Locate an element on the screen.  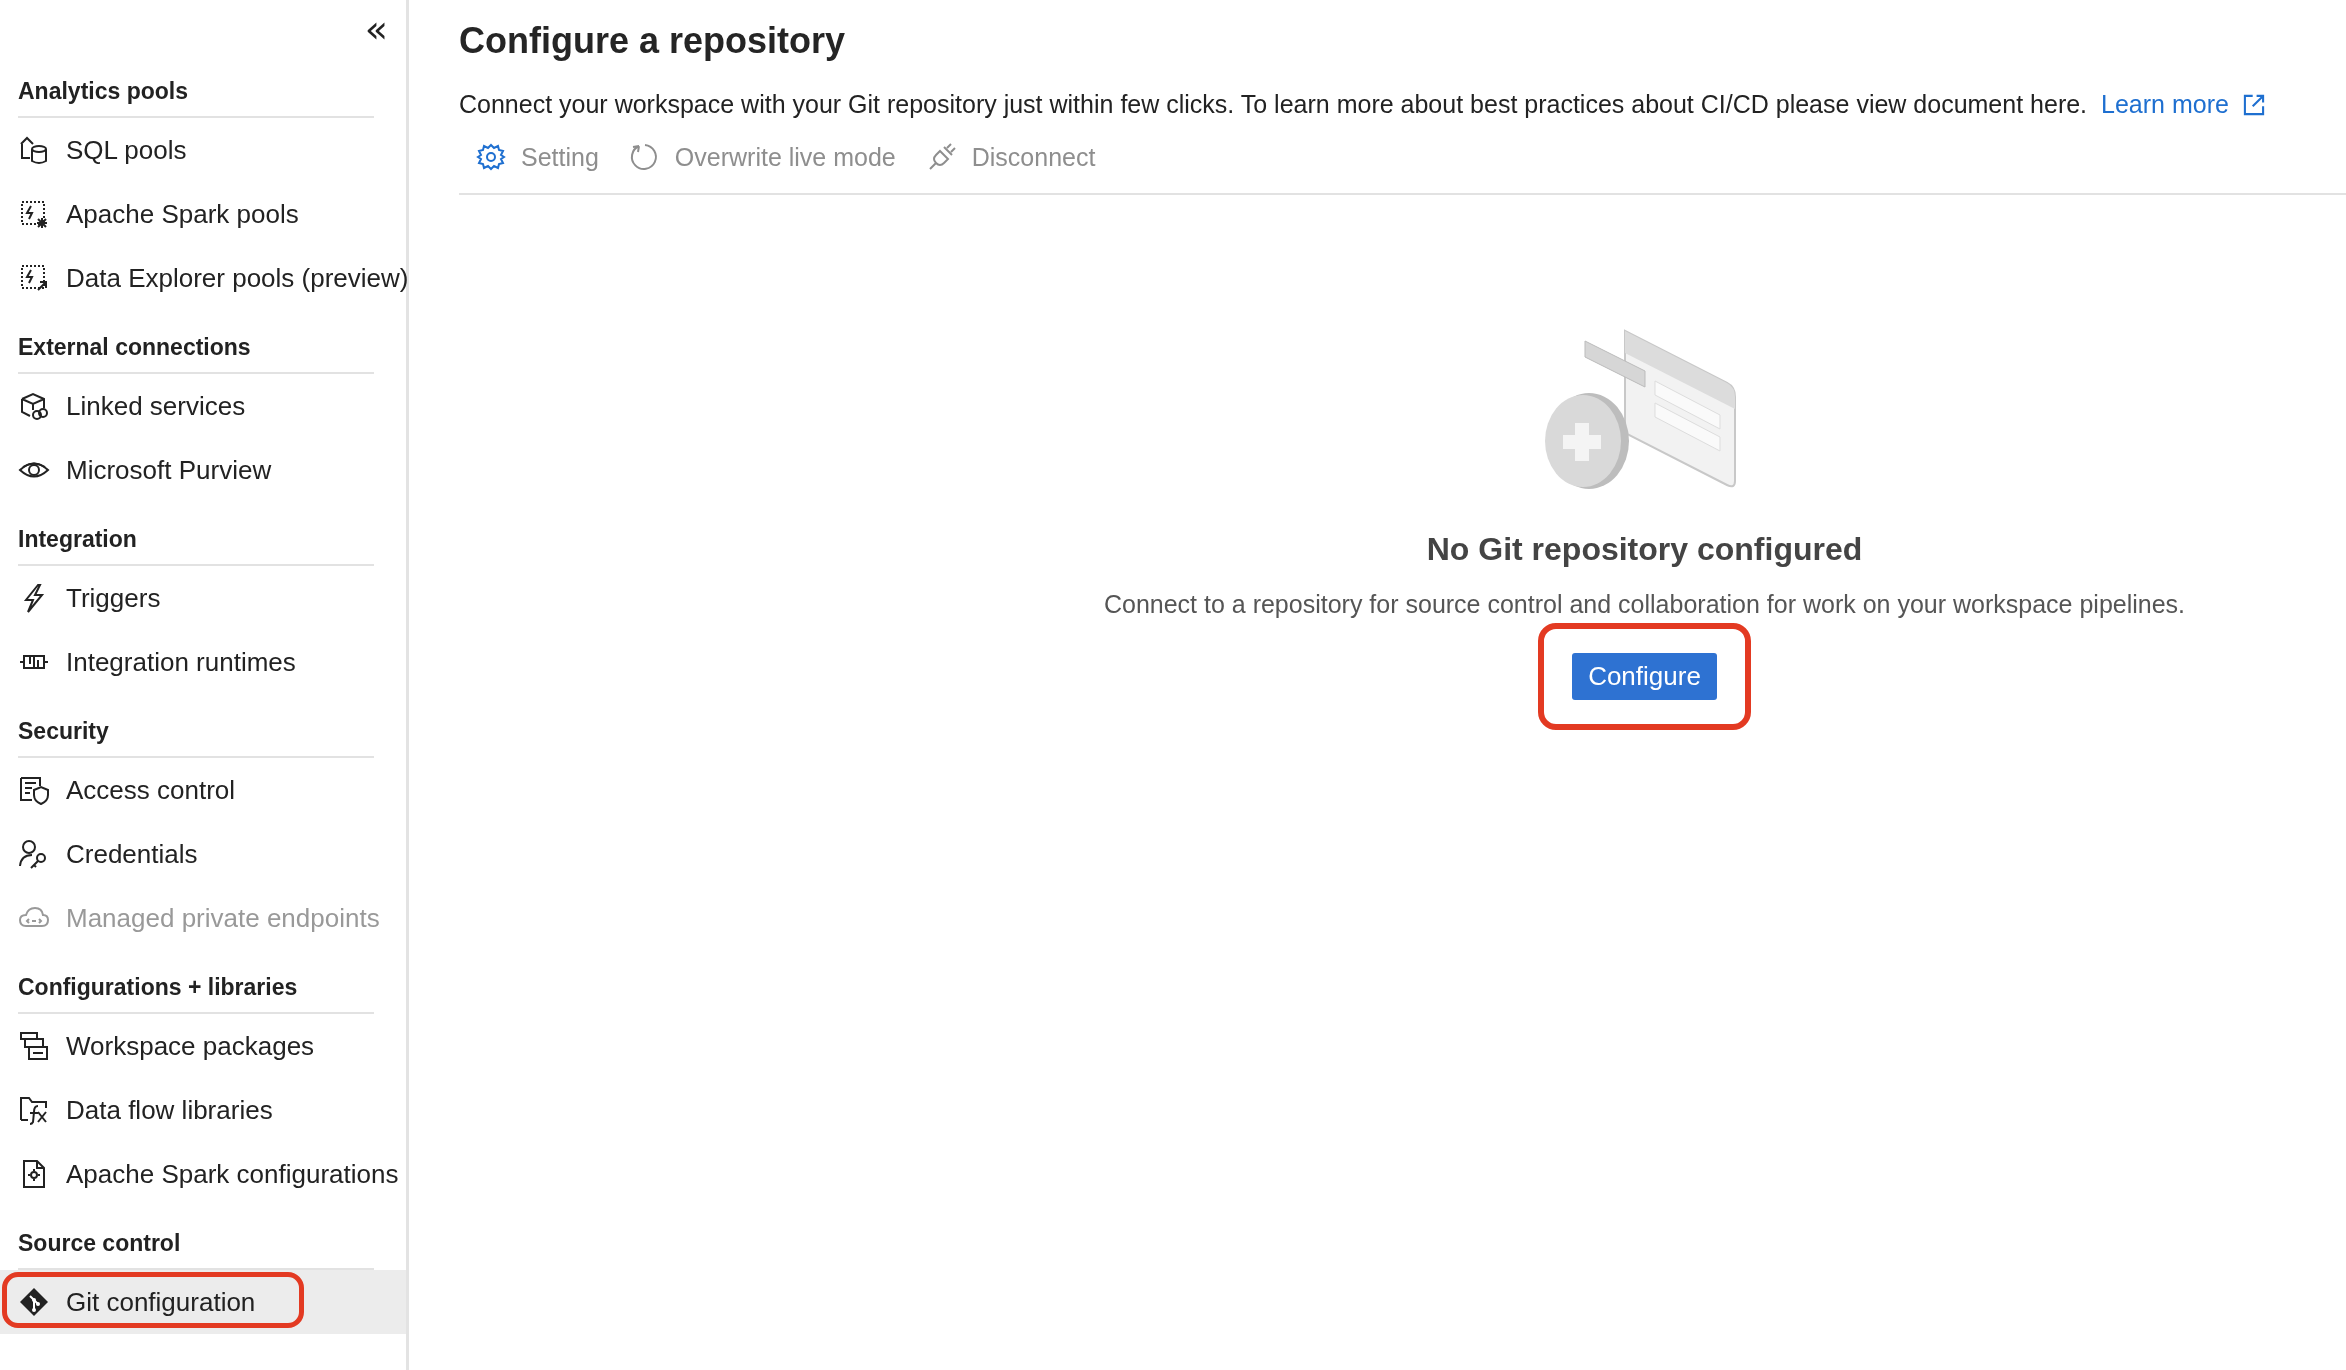
configure-button: Configure is located at coordinates (1644, 676).